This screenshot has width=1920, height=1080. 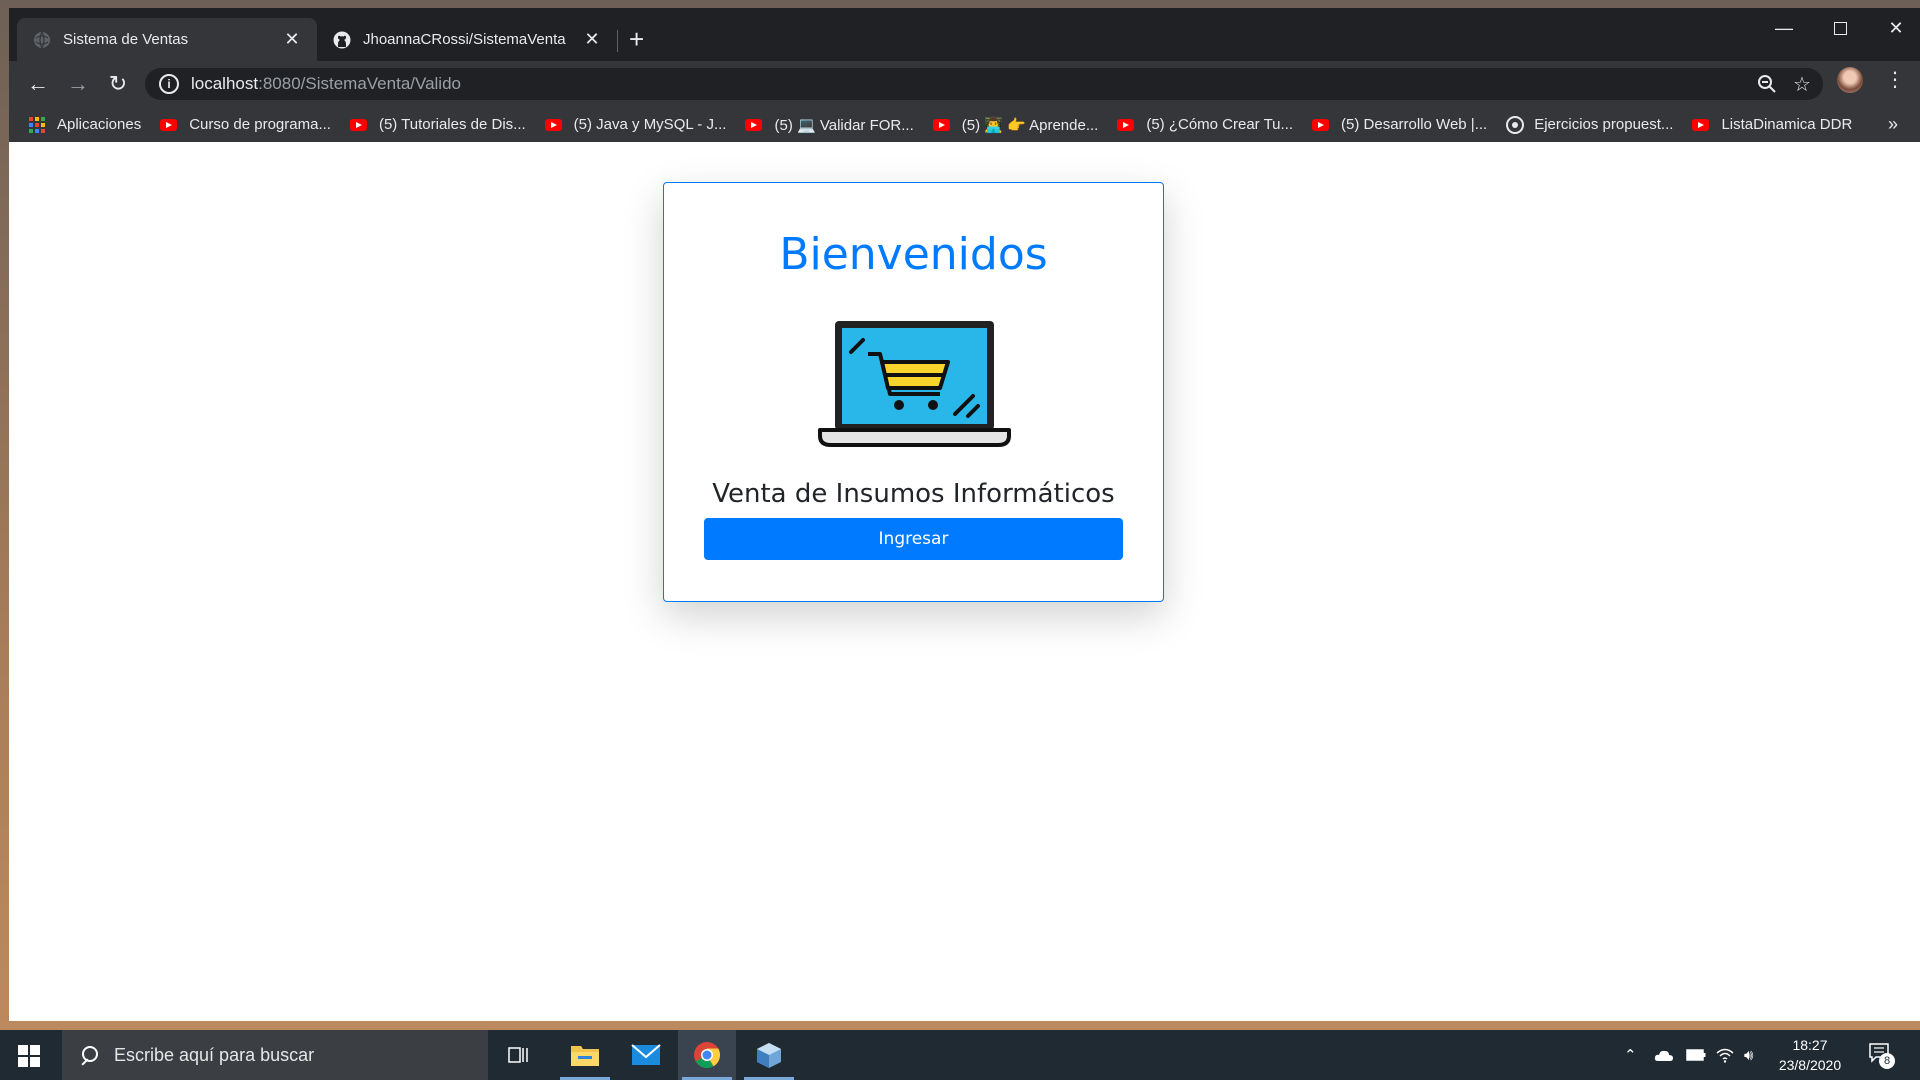 What do you see at coordinates (1894, 28) in the screenshot?
I see `close-window-icon: ✕` at bounding box center [1894, 28].